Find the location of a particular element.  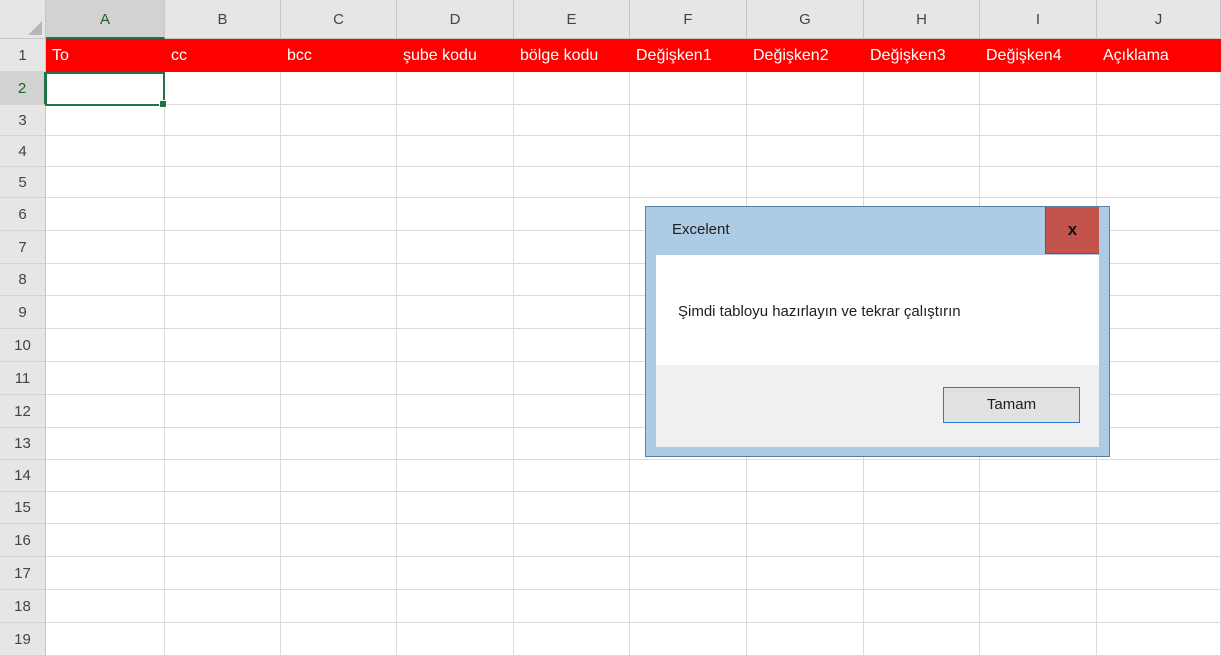

column-header-a: A is located at coordinates (105, 19).